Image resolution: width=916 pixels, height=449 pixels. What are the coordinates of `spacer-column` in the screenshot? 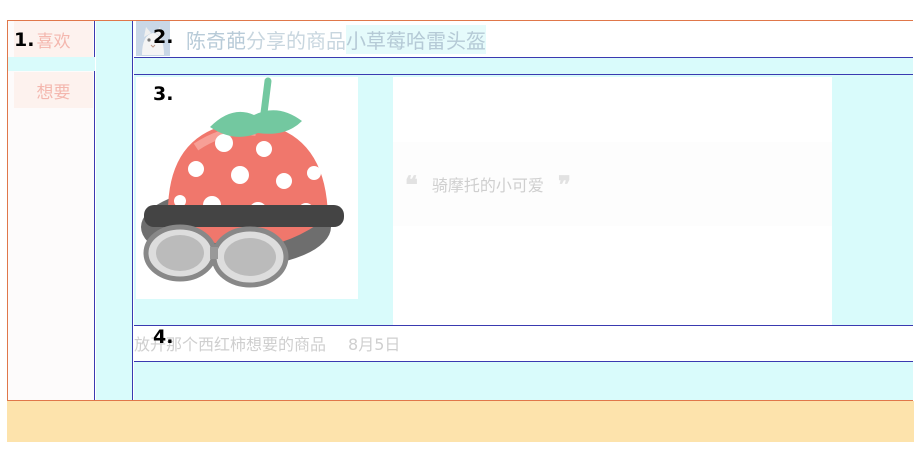 It's located at (114, 210).